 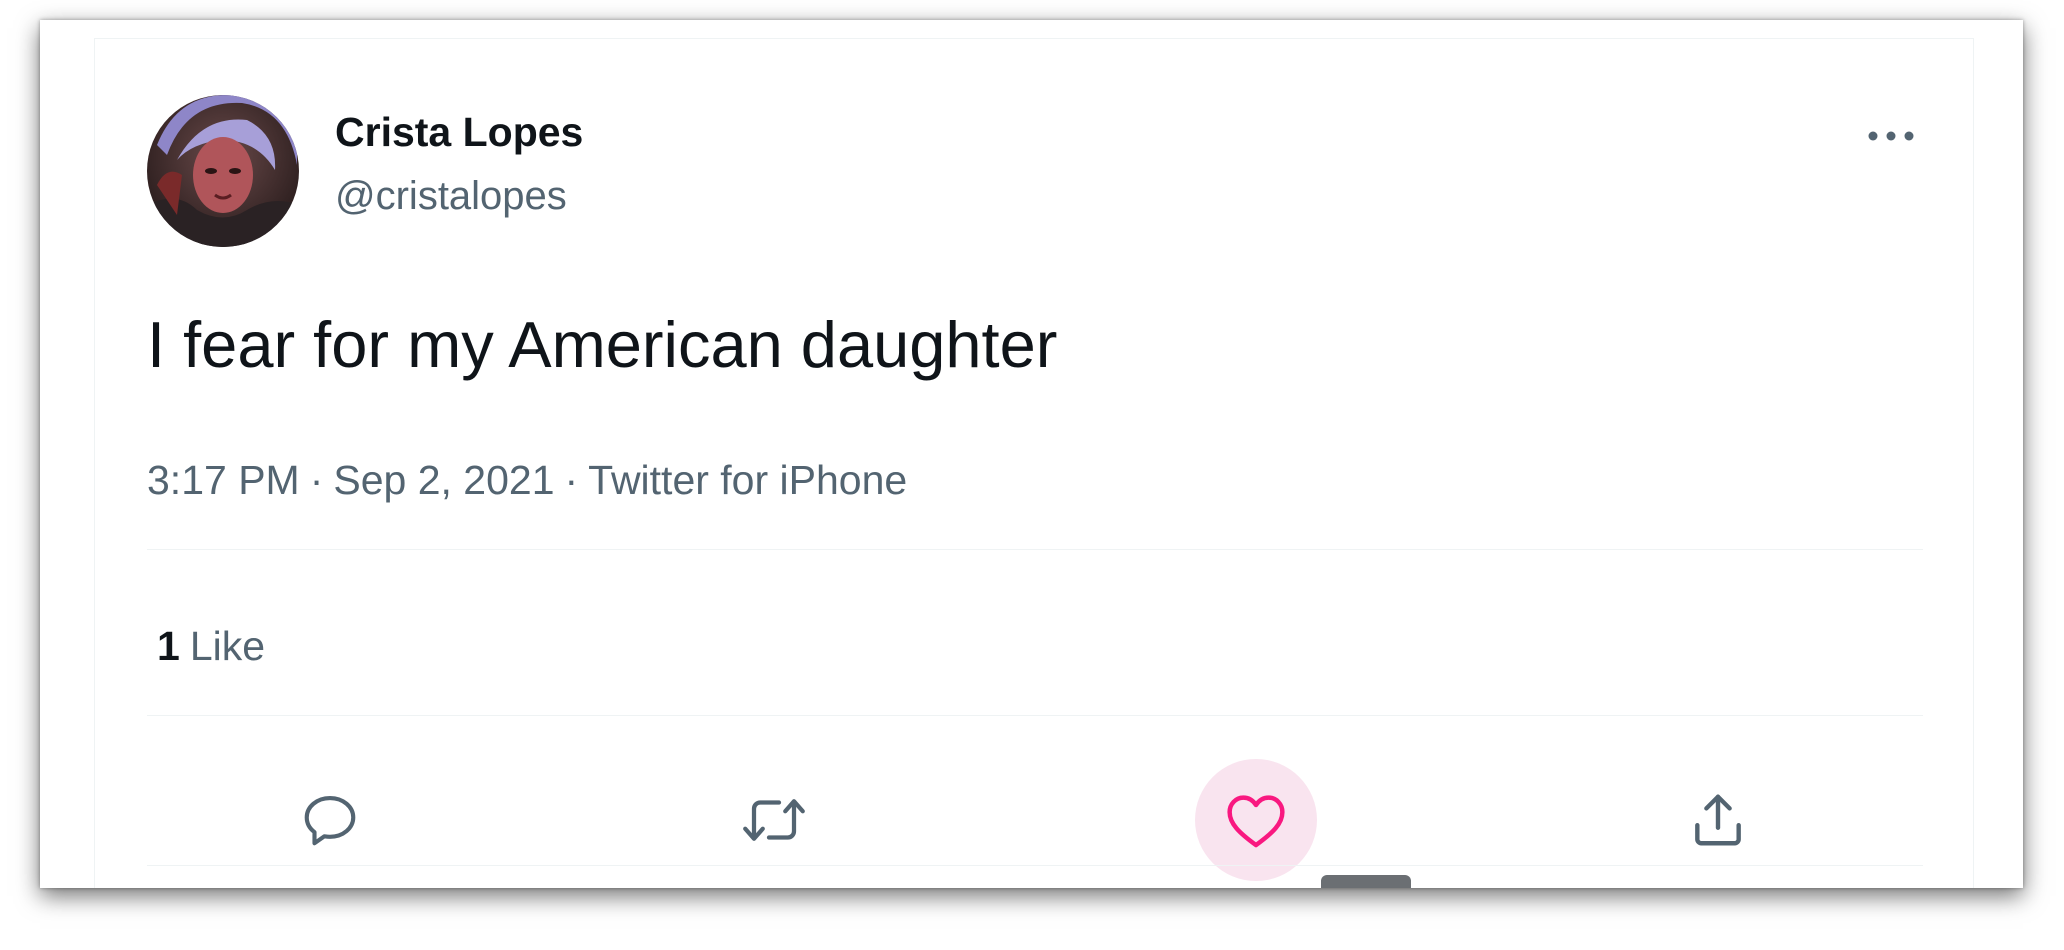 I want to click on heart-icon, so click(x=1256, y=821).